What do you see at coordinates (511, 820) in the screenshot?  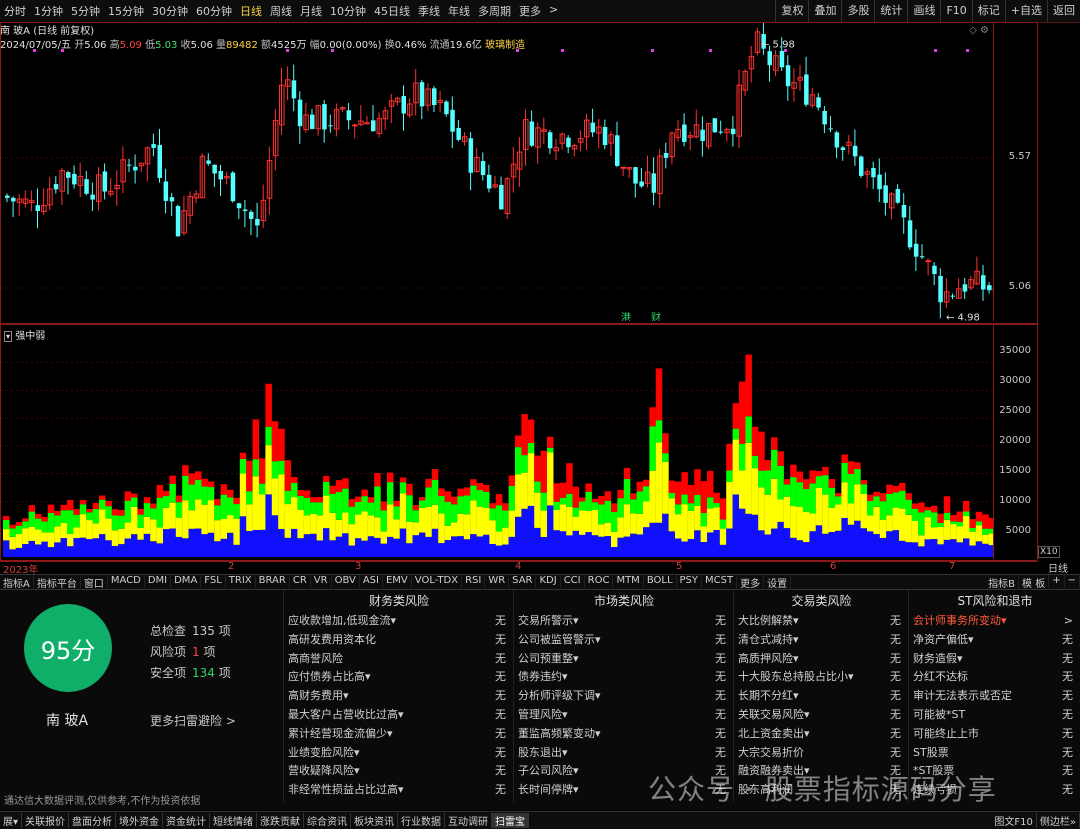 I see `bottom-tab: 扫雷宝` at bounding box center [511, 820].